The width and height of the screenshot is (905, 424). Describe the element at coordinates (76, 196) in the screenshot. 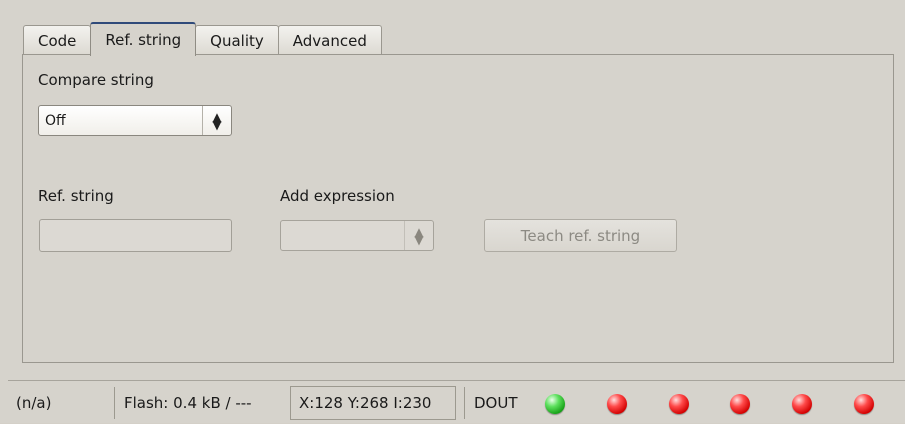

I see `ref-string-label: Ref. string` at that location.